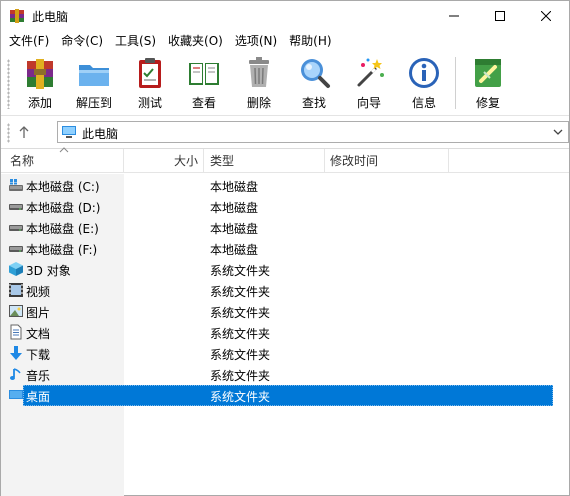 The image size is (570, 496). I want to click on winrar-app-icon, so click(17, 16).